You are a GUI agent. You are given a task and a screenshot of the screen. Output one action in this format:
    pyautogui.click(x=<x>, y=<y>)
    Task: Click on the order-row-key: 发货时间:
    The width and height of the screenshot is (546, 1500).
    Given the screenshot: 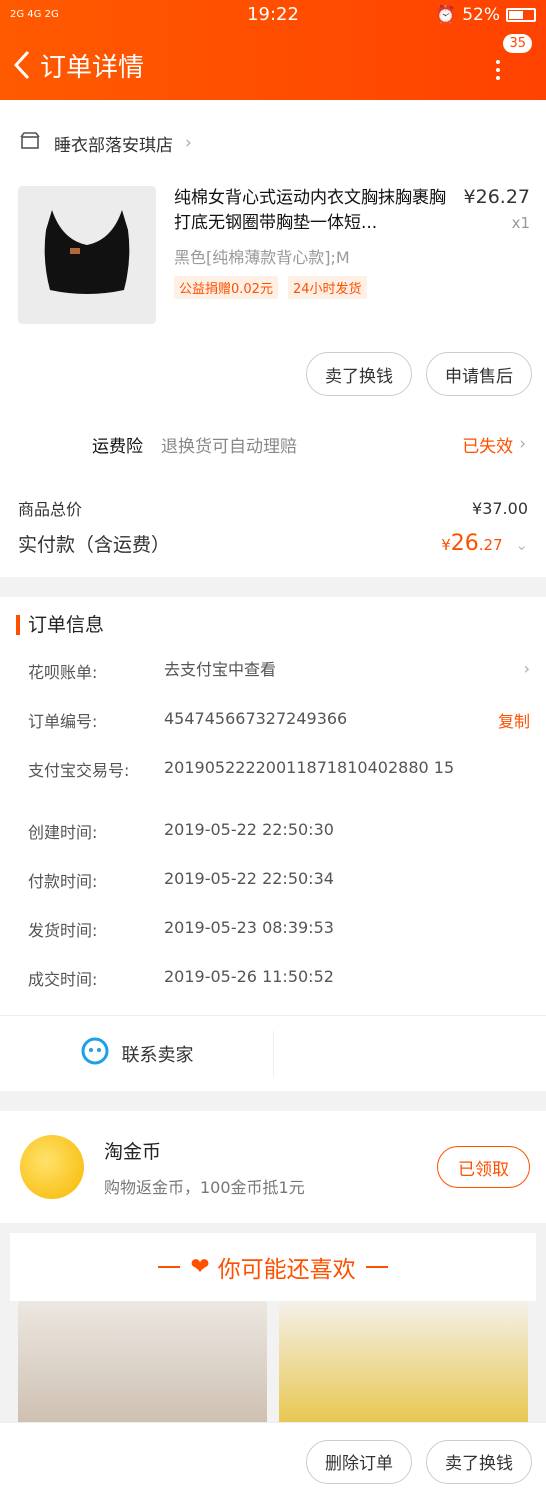 What is the action you would take?
    pyautogui.click(x=63, y=930)
    